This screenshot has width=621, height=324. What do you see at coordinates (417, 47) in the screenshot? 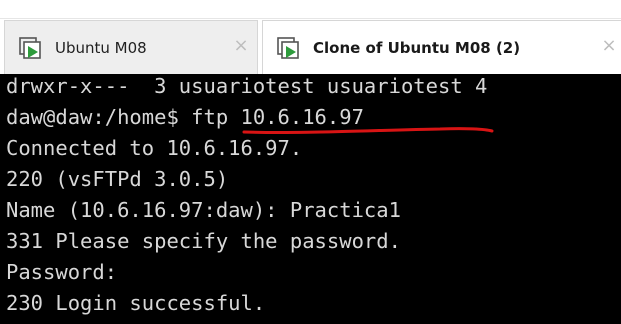
I see `tab-label: Clone of Ubuntu M08 (2)` at bounding box center [417, 47].